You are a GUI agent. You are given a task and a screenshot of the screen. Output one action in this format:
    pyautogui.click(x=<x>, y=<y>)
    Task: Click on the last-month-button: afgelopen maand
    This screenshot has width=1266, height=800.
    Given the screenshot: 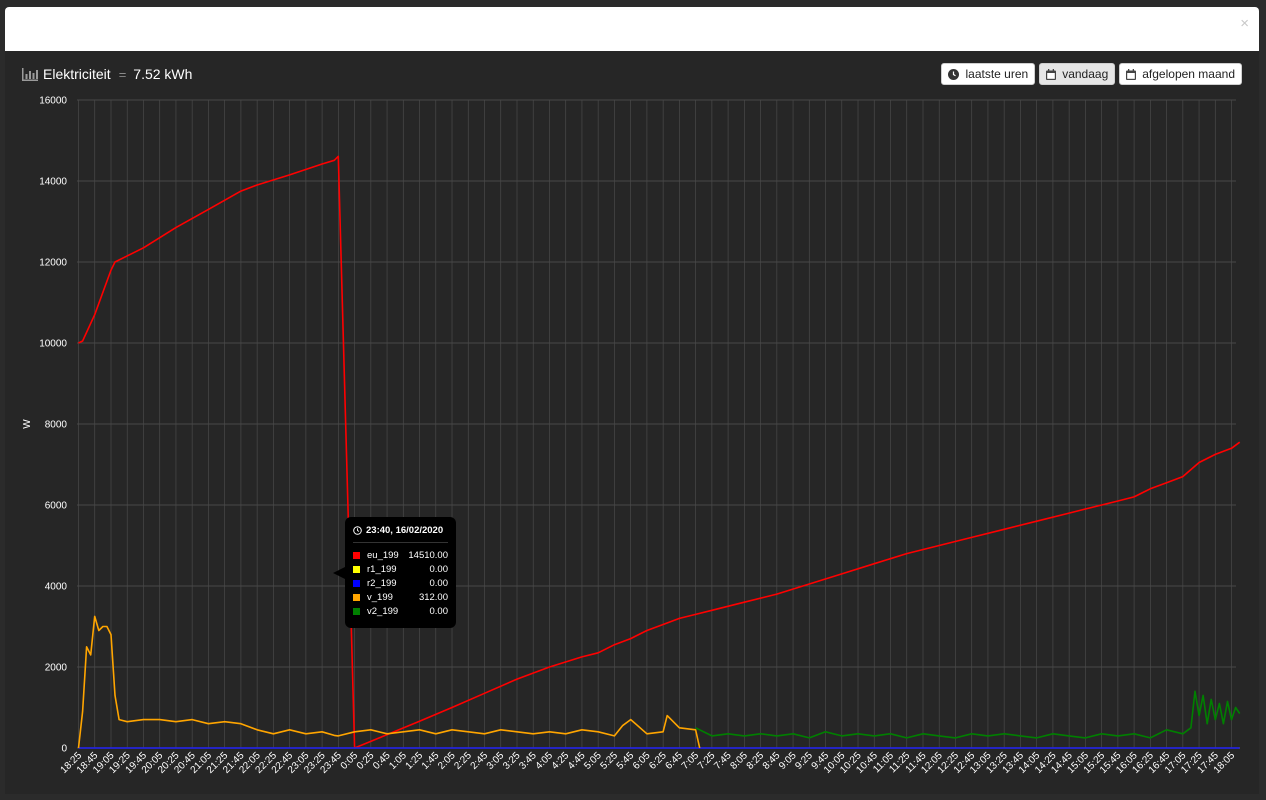 What is the action you would take?
    pyautogui.click(x=1180, y=74)
    